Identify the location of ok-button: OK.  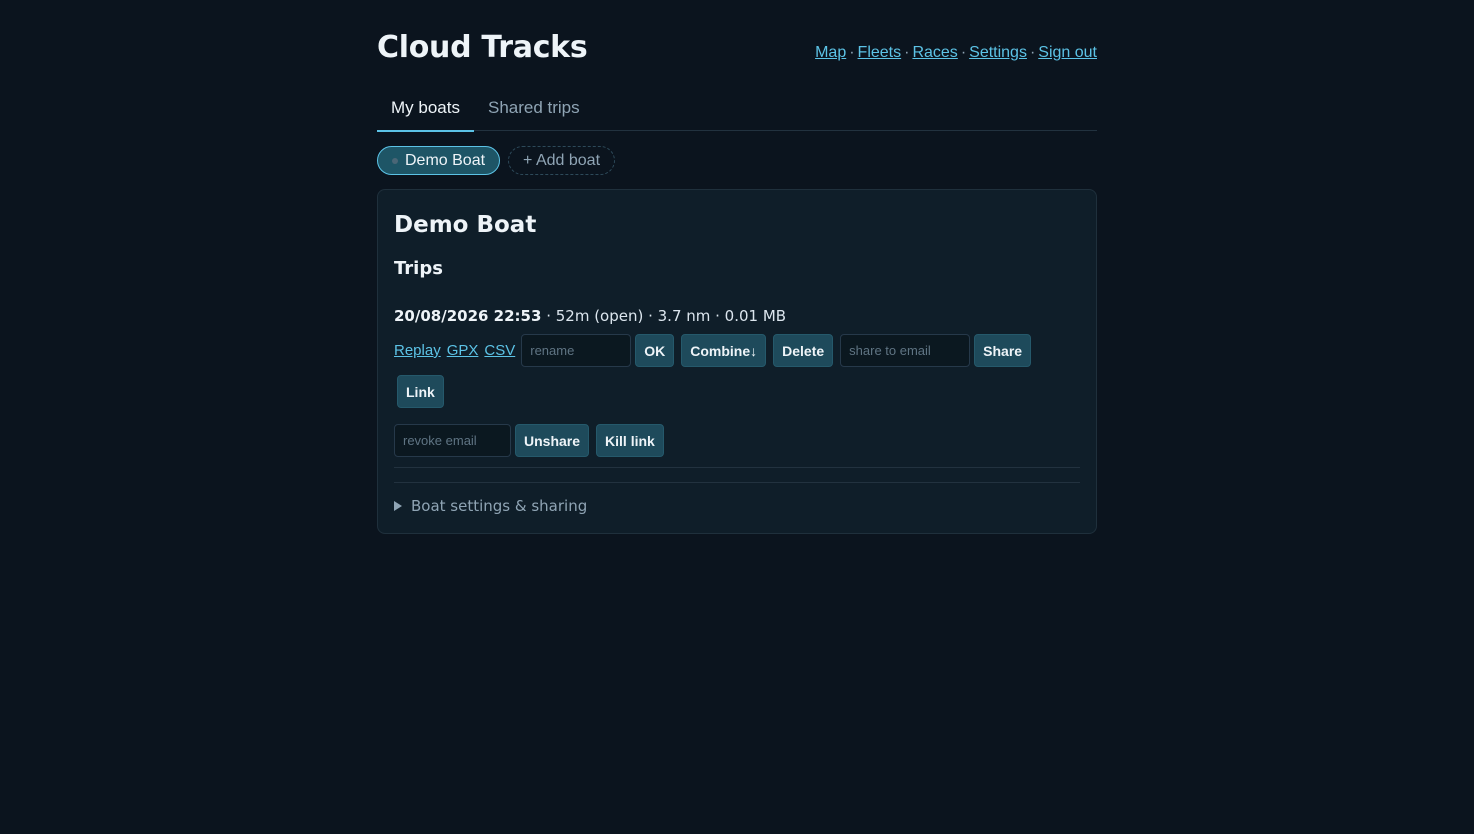
(655, 350).